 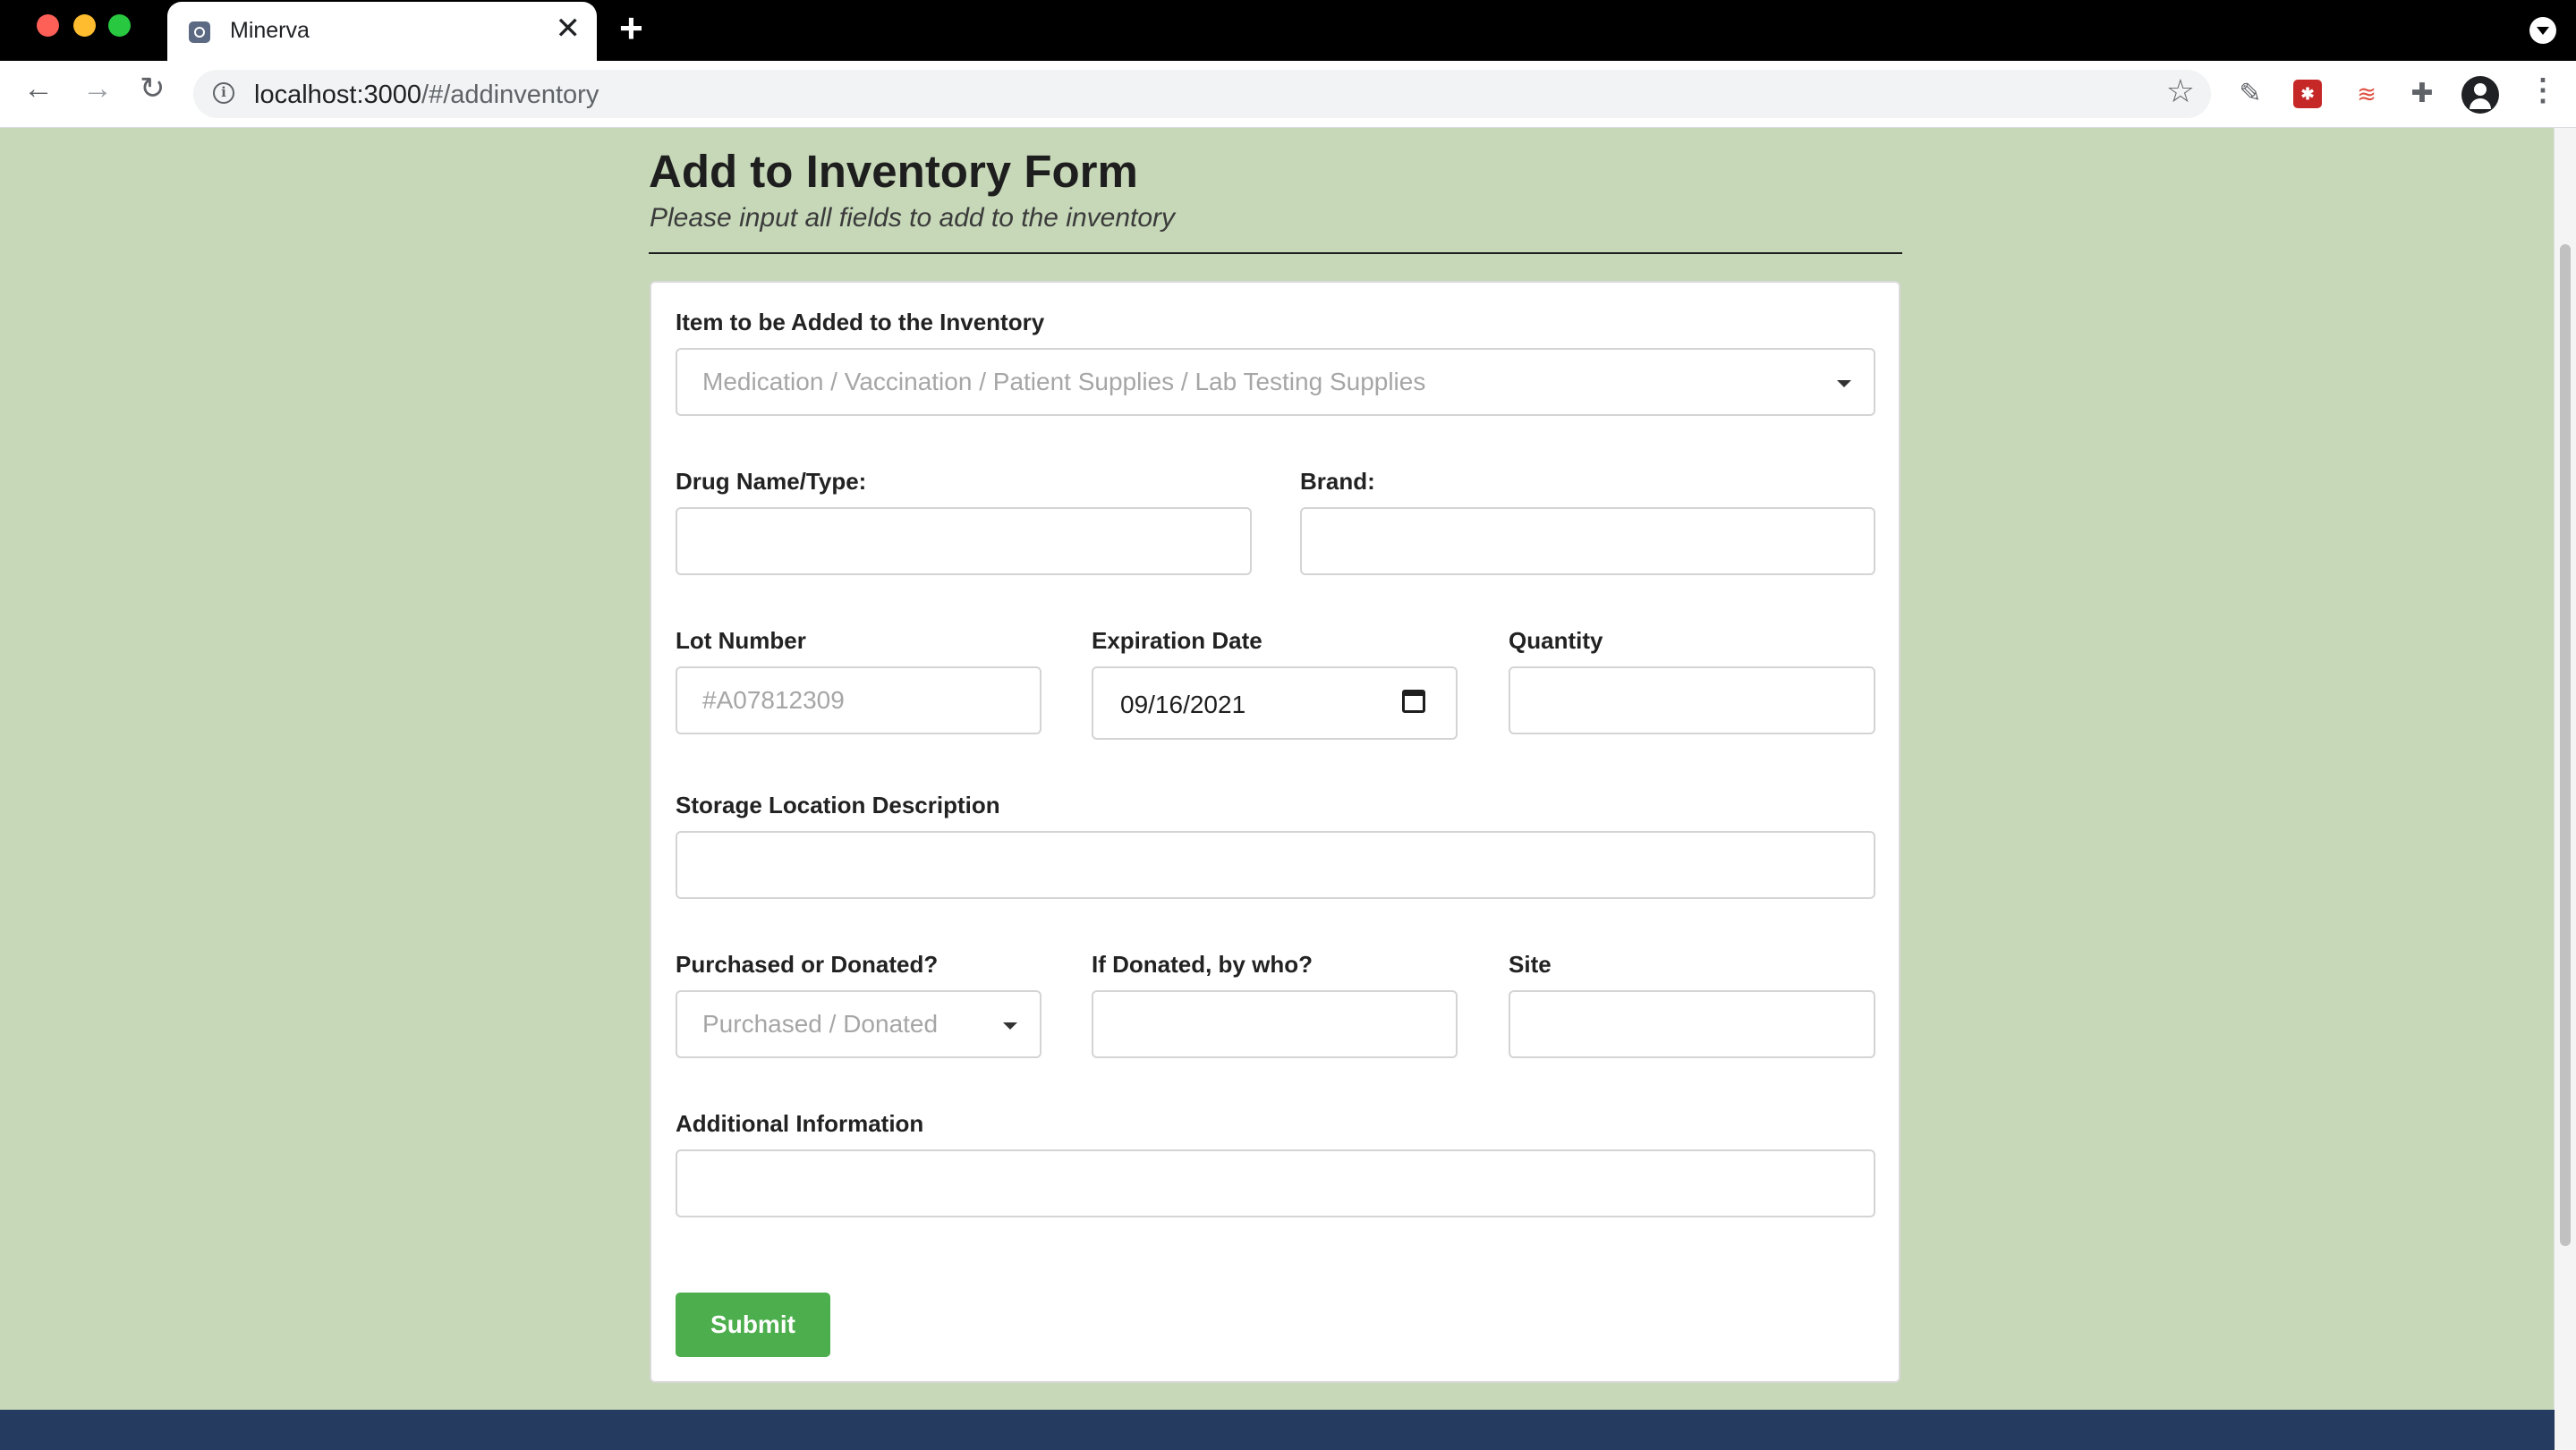 What do you see at coordinates (2480, 95) in the screenshot?
I see `profile-avatar-icon` at bounding box center [2480, 95].